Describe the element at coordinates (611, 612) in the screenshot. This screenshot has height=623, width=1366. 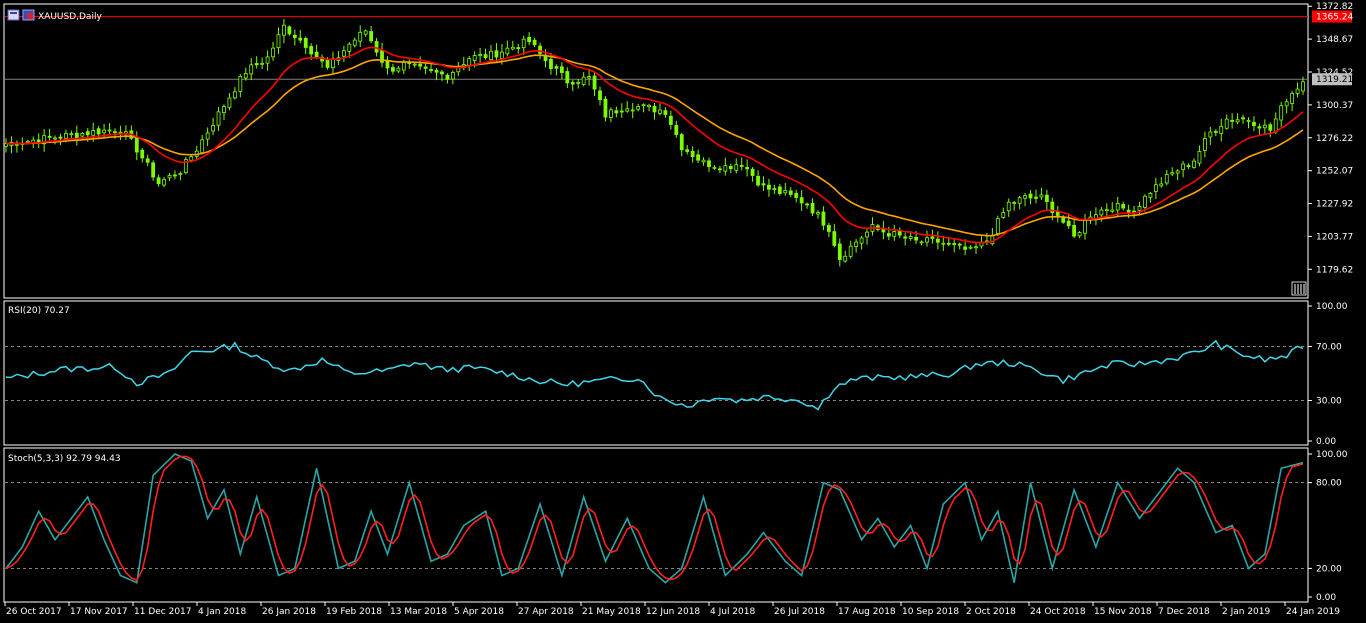
I see `time-tick-label: 21 May 2018` at that location.